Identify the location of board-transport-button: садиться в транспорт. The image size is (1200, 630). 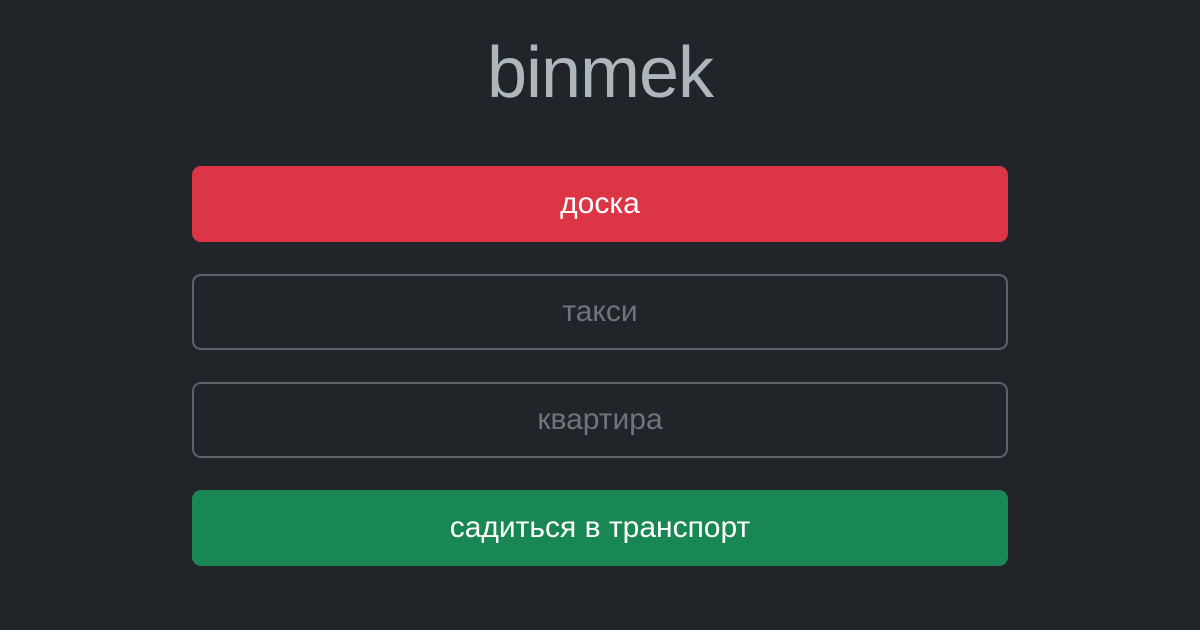
(600, 528).